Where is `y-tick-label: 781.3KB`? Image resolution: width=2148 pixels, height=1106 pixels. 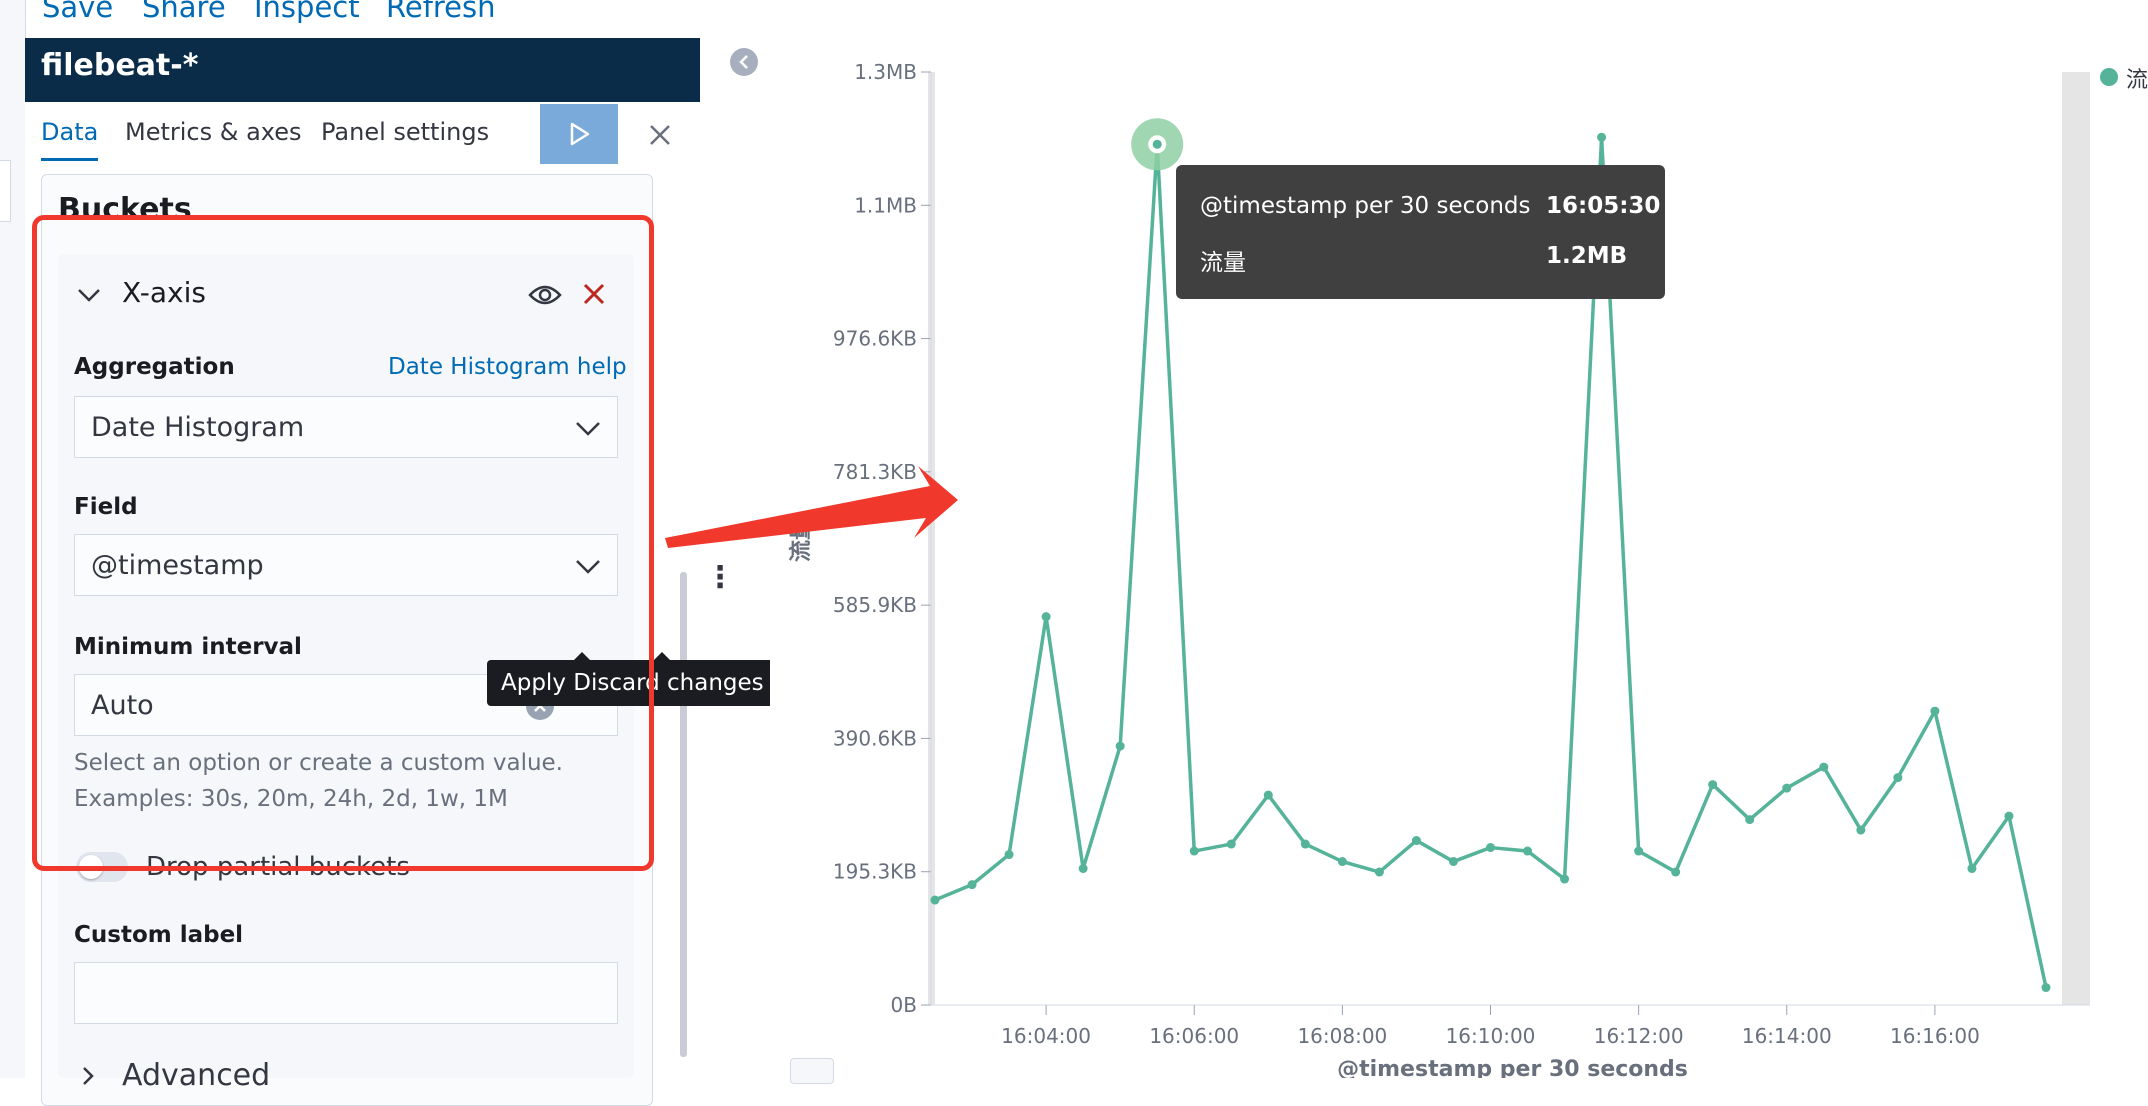
y-tick-label: 781.3KB is located at coordinates (875, 472).